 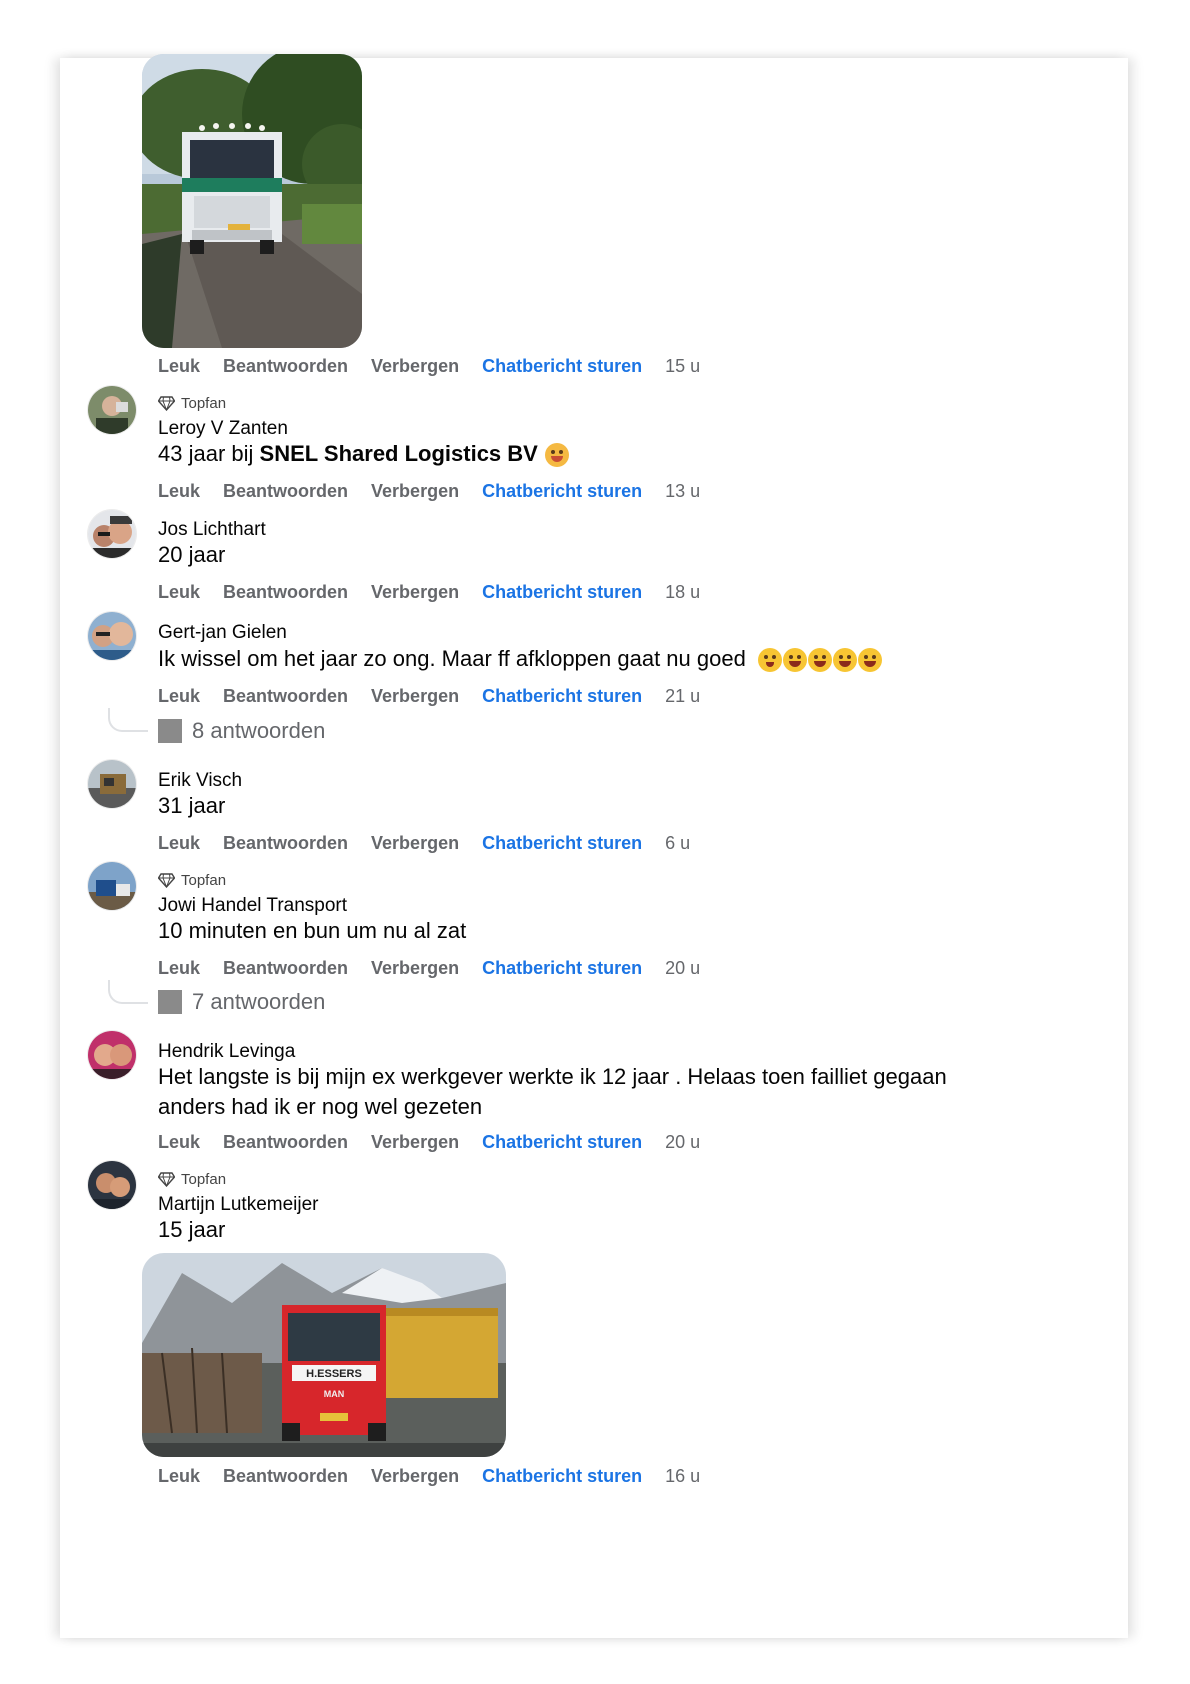 I want to click on truck-photo-image, so click(x=252, y=201).